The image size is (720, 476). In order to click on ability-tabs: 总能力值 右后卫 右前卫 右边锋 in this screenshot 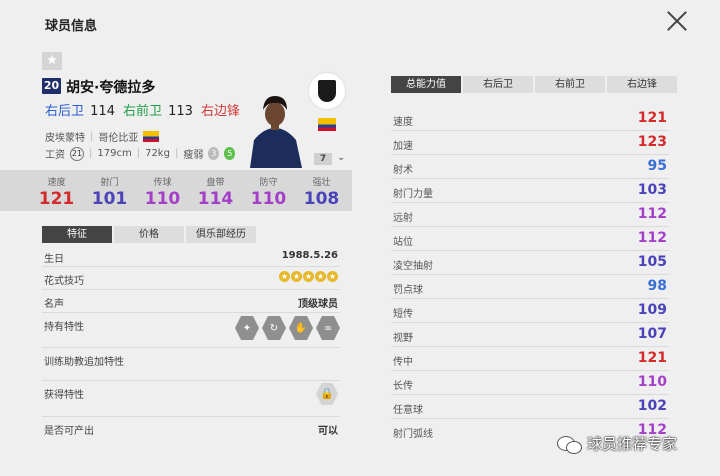, I will do `click(534, 84)`.